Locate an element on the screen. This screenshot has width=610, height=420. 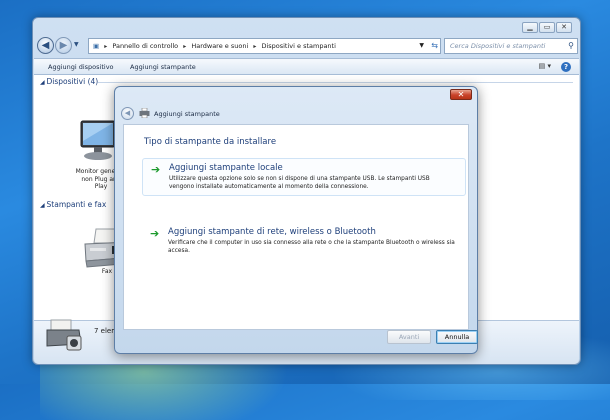
add-printer-button: Aggiungi stampante is located at coordinates (163, 67).